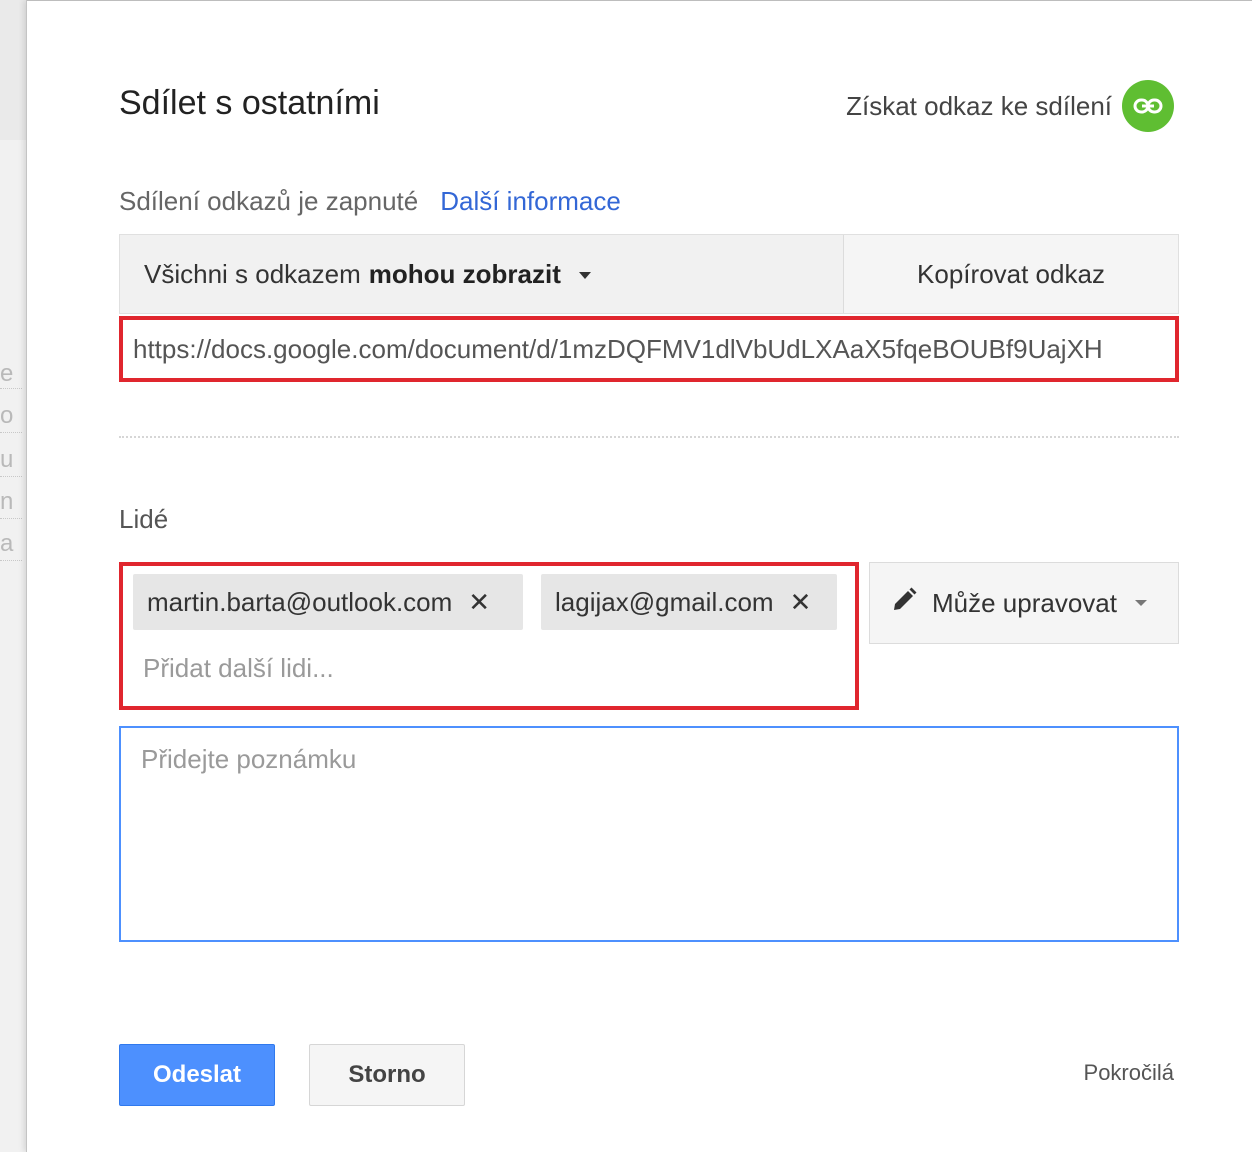 This screenshot has width=1252, height=1152. I want to click on recipient-email: martin.barta@outlook.com, so click(300, 601).